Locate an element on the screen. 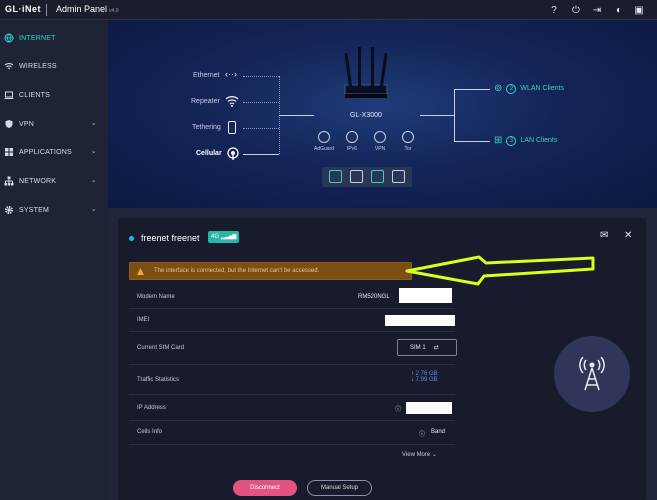 This screenshot has width=657, height=500. modem-value: RM520NGL is located at coordinates (374, 297).